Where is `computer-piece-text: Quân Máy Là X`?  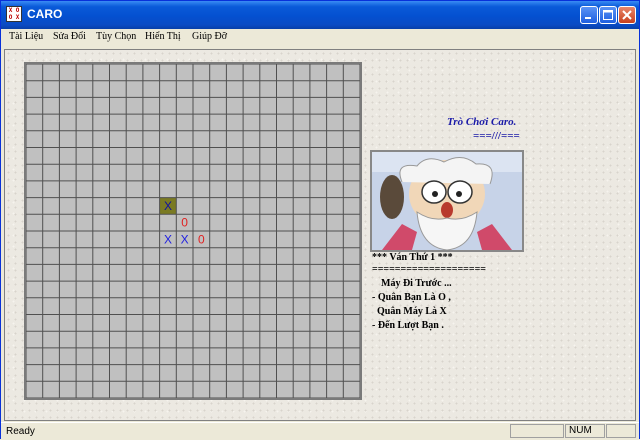
computer-piece-text: Quân Máy Là X is located at coordinates (412, 311).